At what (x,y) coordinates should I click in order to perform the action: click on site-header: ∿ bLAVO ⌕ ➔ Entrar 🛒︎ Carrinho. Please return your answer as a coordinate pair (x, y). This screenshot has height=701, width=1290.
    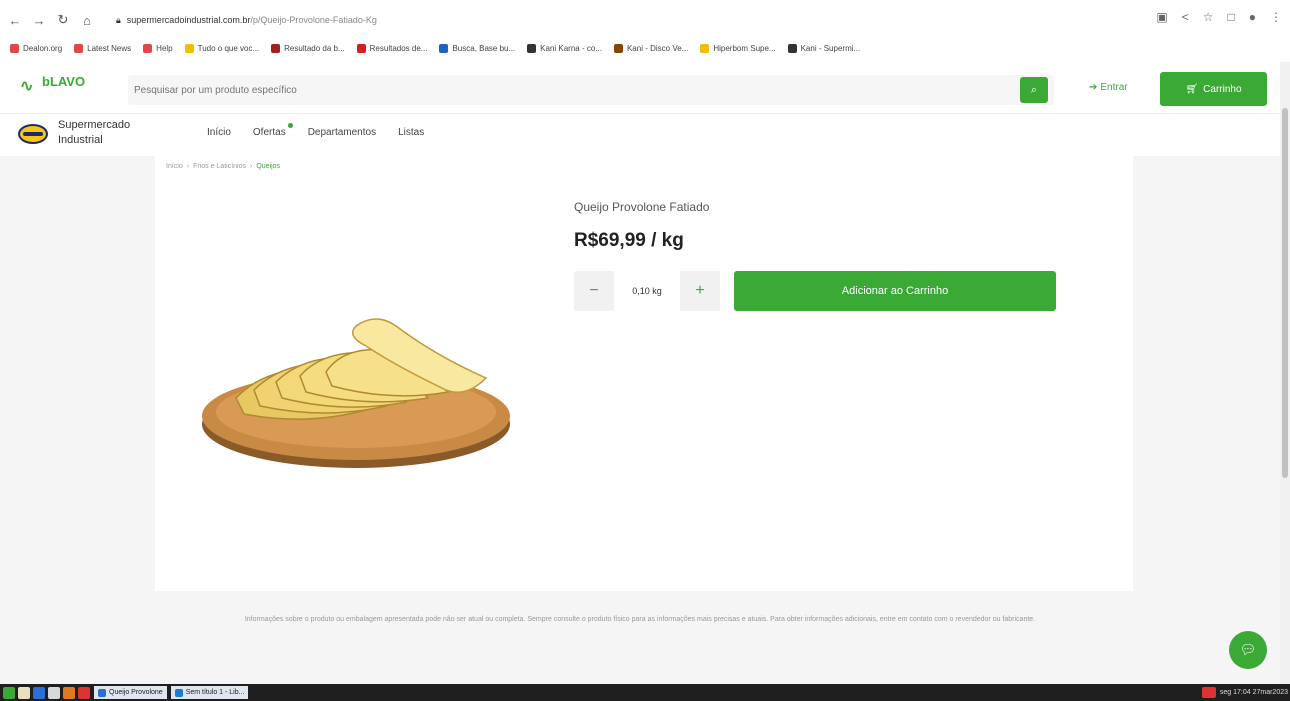
    Looking at the image, I should click on (645, 88).